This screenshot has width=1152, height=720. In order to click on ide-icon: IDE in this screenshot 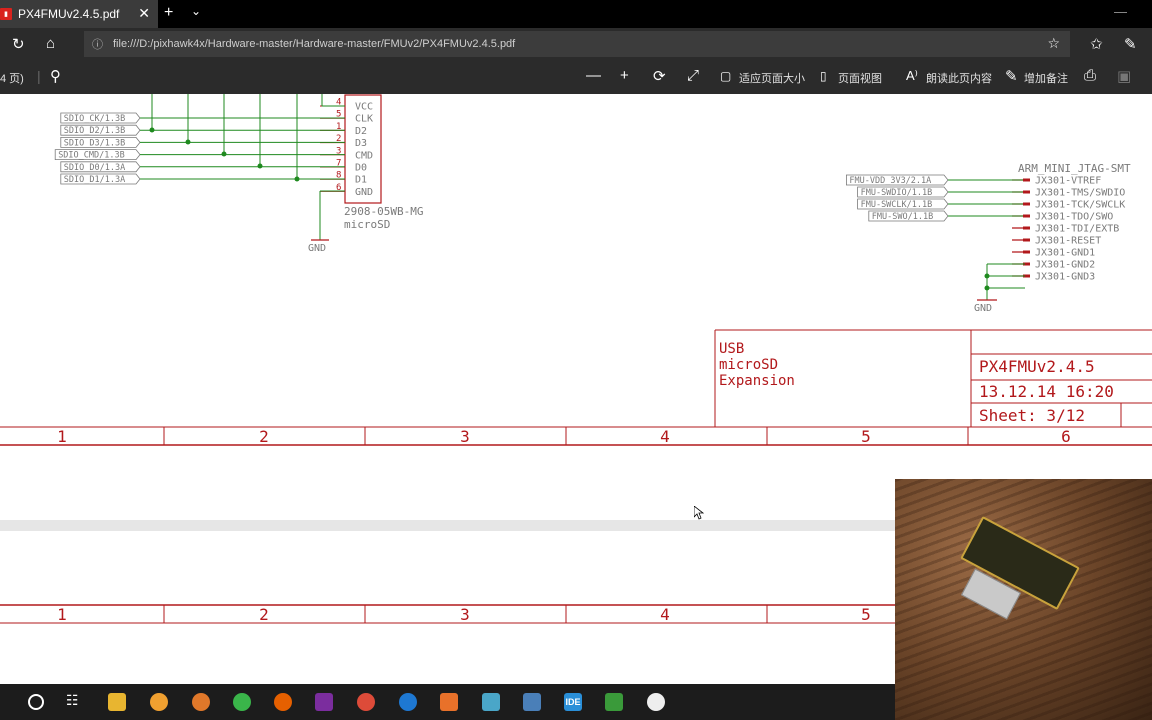, I will do `click(573, 702)`.